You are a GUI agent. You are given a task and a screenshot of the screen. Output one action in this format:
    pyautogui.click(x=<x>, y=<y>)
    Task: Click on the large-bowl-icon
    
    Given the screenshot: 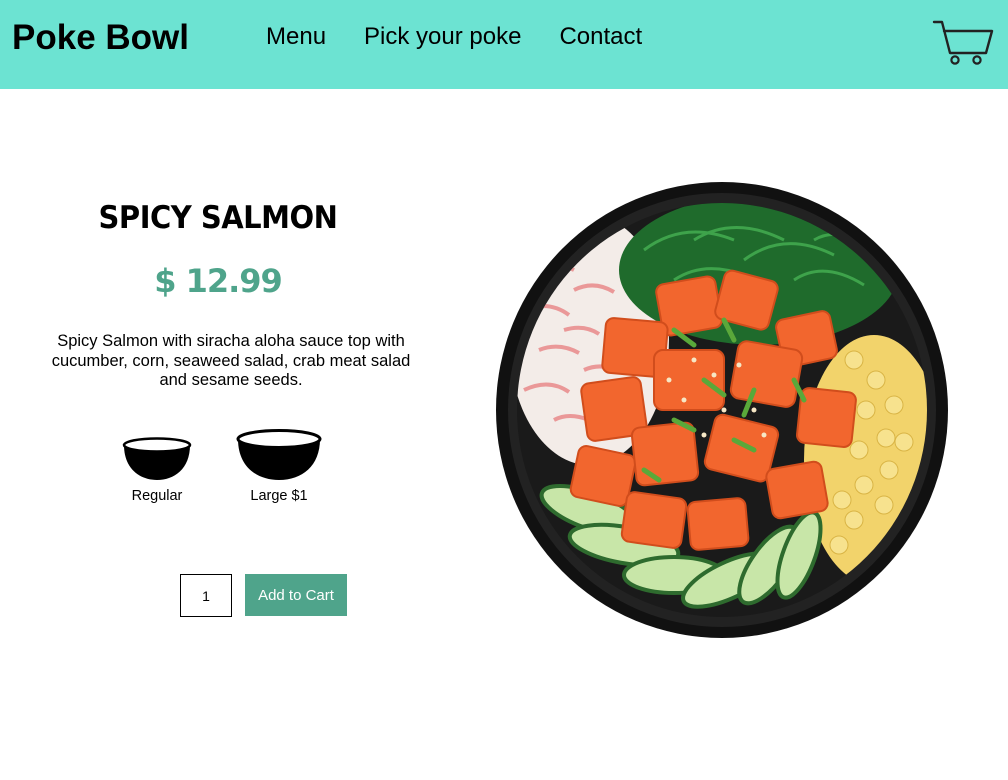 What is the action you would take?
    pyautogui.click(x=279, y=454)
    